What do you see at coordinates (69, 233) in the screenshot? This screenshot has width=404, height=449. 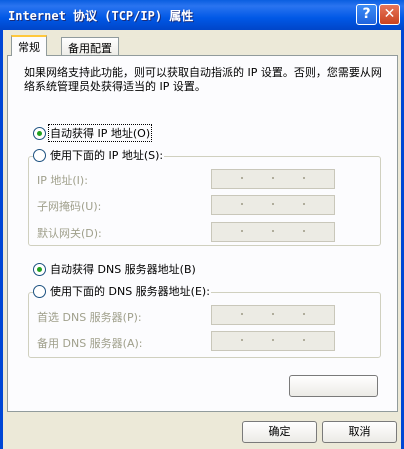 I see `default-gateway-label: 默认网关(D):` at bounding box center [69, 233].